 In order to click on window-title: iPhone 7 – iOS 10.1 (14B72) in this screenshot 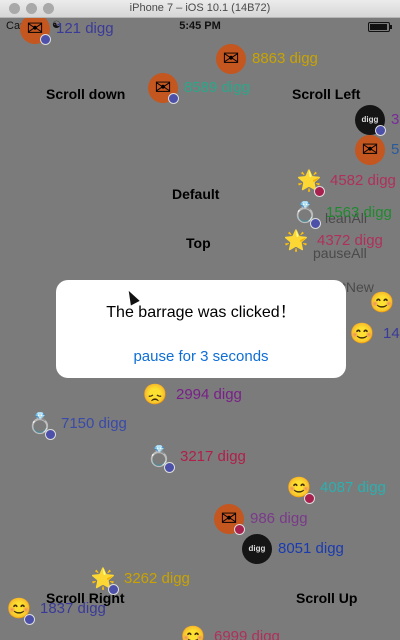, I will do `click(200, 8)`.